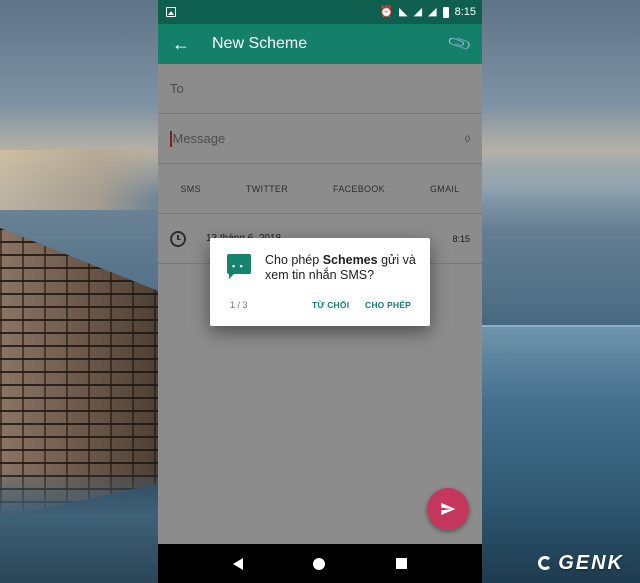 The image size is (640, 583). I want to click on permission-step: 1 / 3, so click(239, 305).